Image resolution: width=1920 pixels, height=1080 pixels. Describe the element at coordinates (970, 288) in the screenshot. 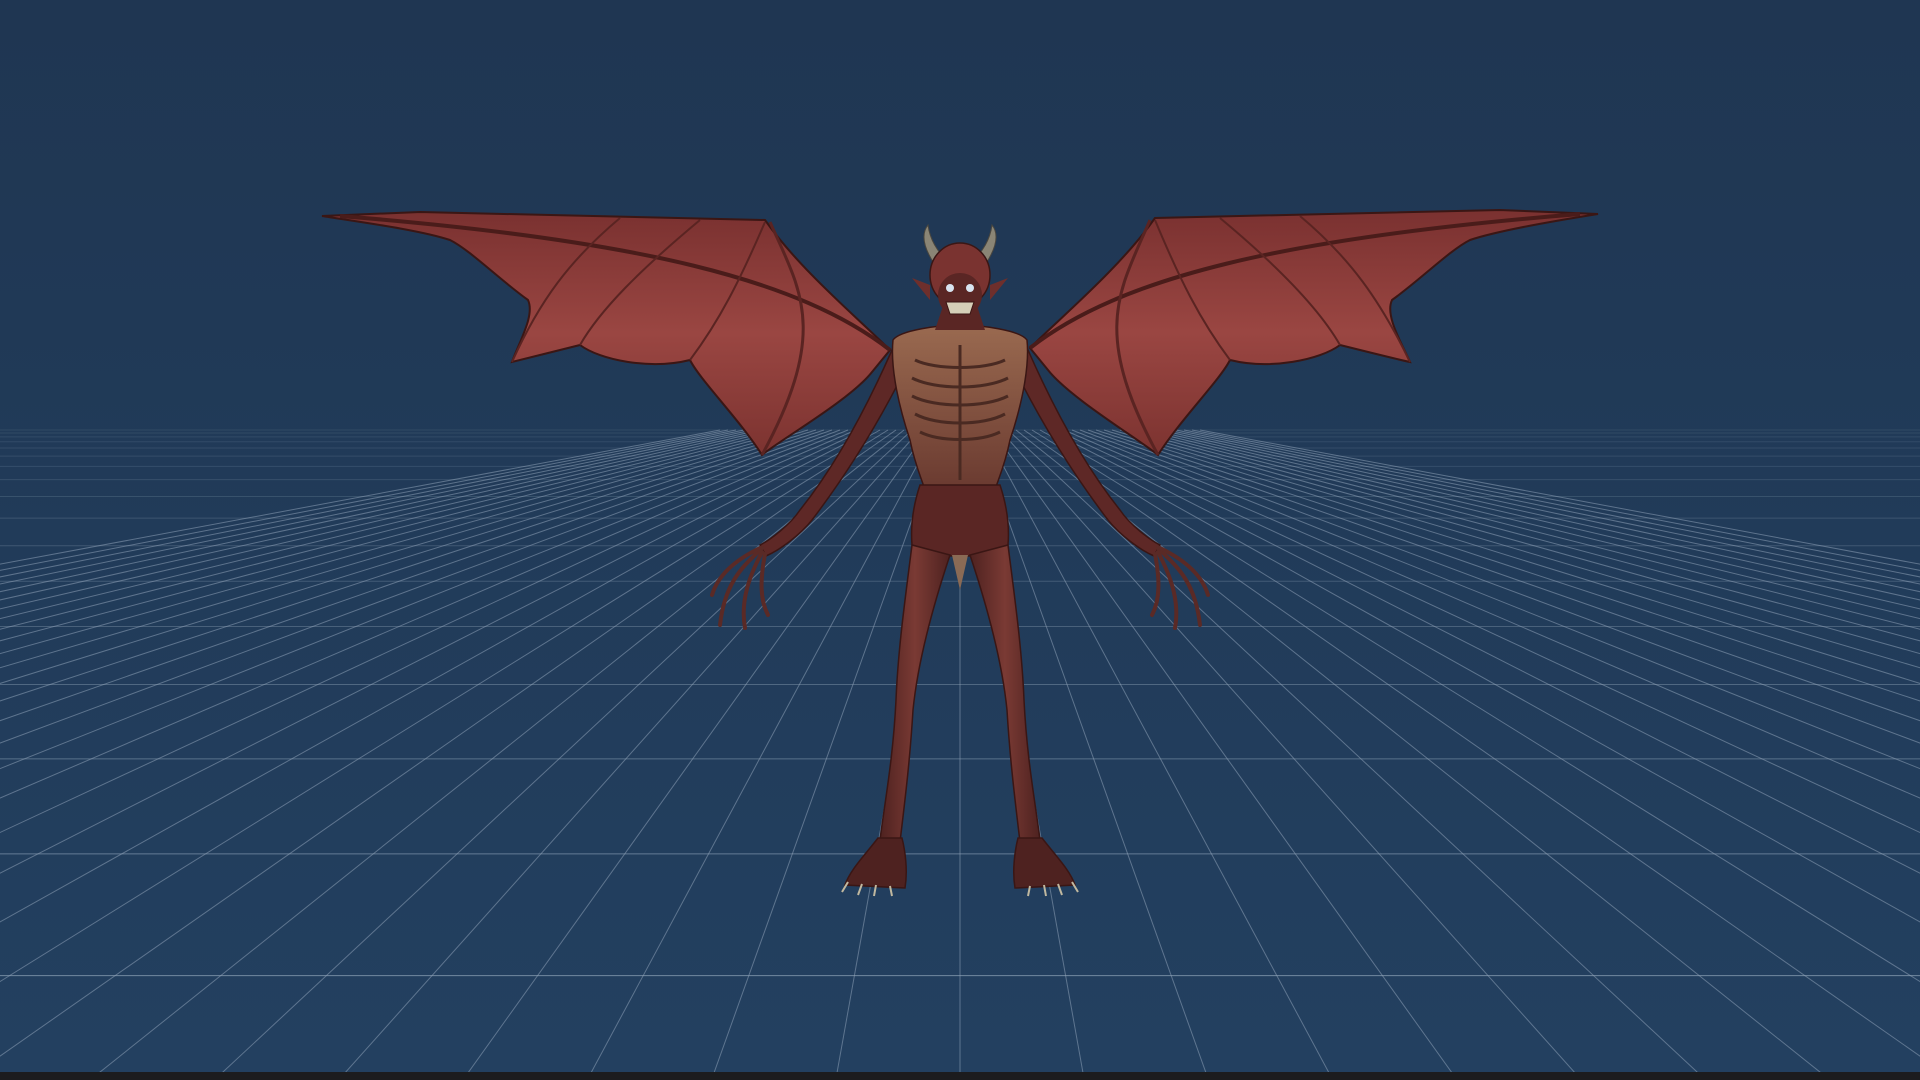

I see `right-eye` at that location.